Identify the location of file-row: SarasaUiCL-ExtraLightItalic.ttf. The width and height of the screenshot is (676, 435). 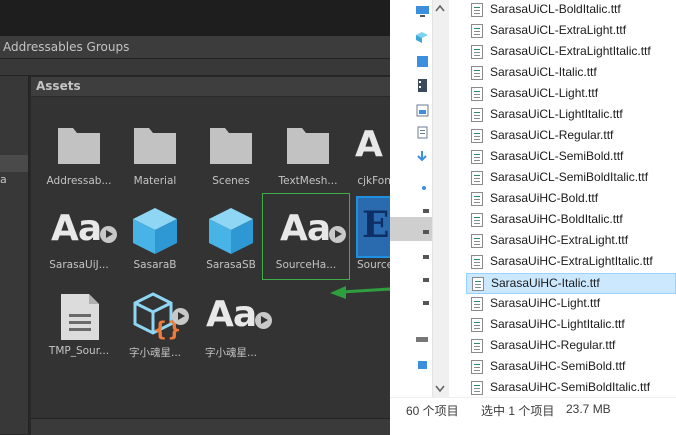
(571, 52).